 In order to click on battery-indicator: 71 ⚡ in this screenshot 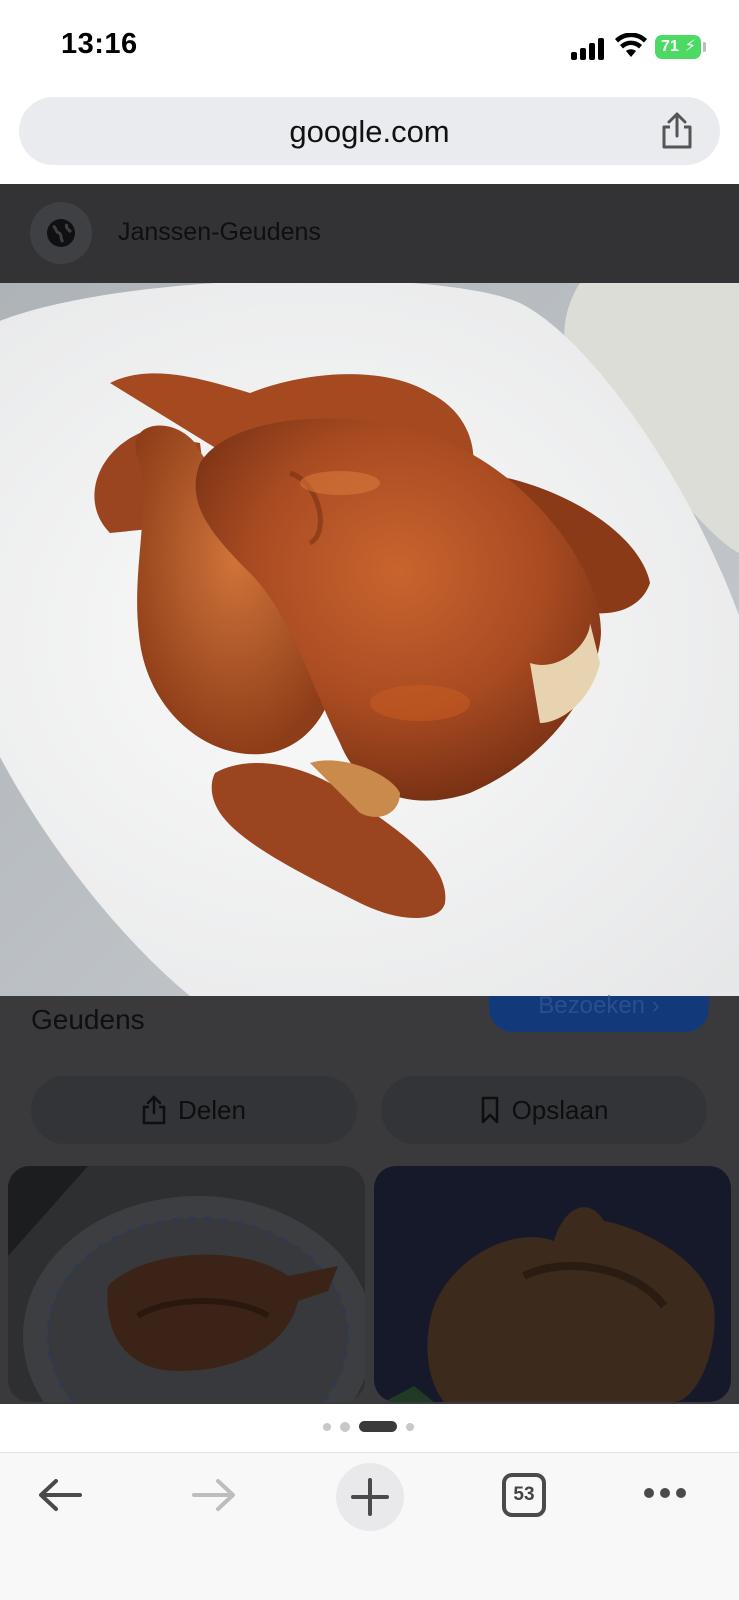, I will do `click(678, 47)`.